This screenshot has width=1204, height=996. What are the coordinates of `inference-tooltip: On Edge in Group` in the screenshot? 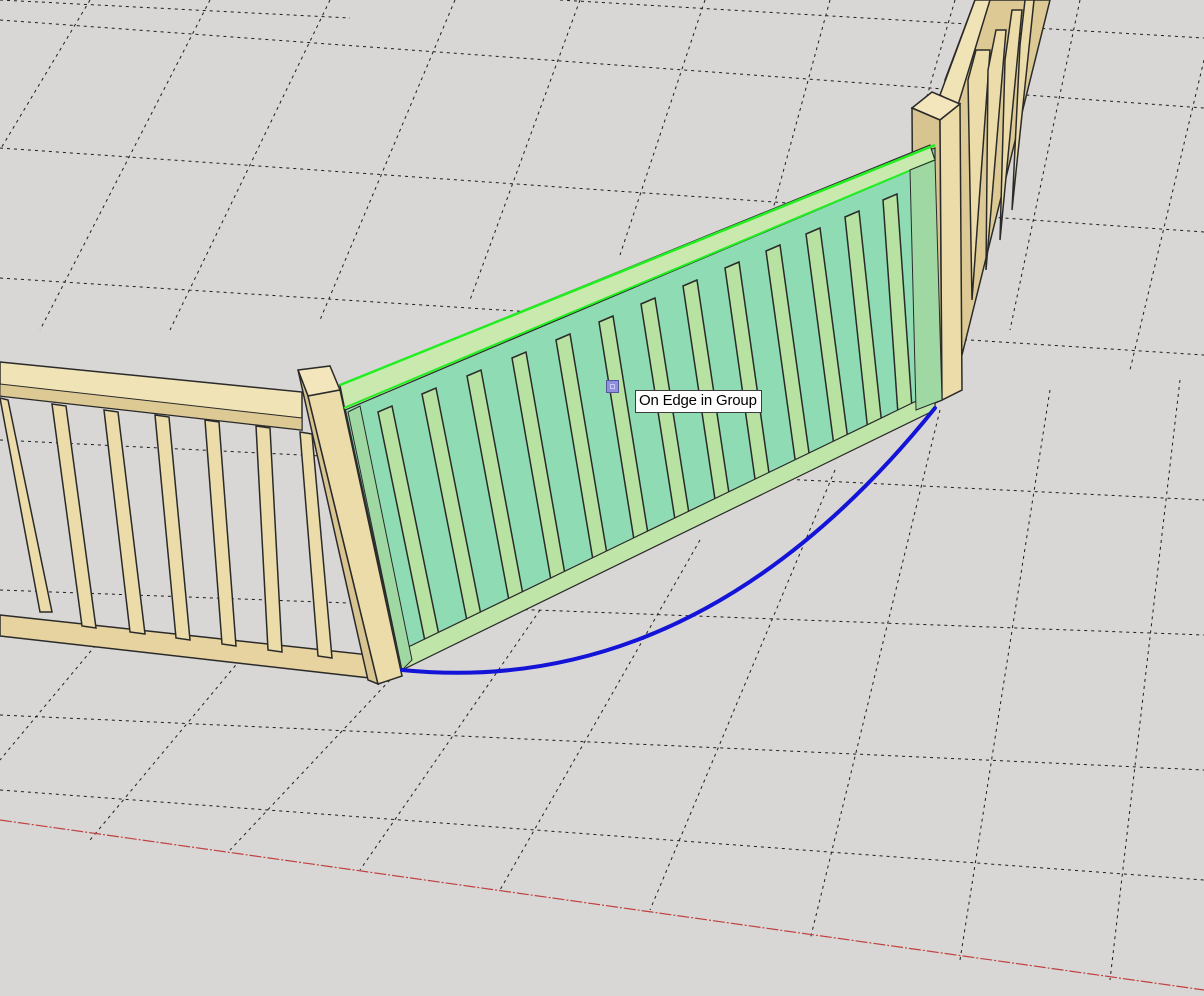 It's located at (698, 401).